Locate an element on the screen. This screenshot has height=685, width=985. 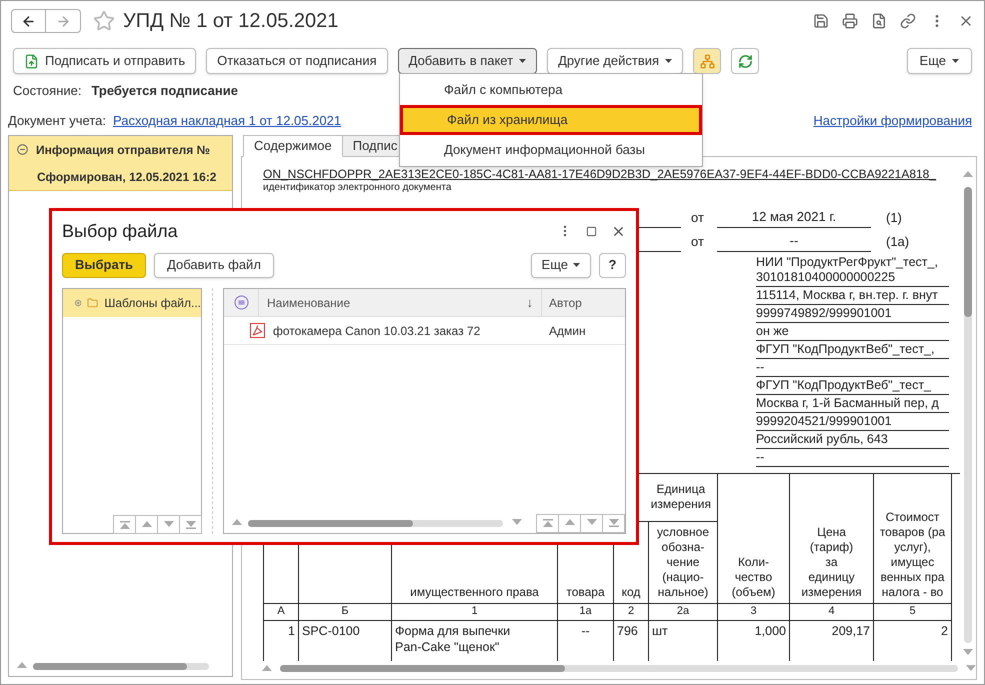
packet-subtitle: Сформирован, 12.05.2021 16:2 is located at coordinates (127, 177).